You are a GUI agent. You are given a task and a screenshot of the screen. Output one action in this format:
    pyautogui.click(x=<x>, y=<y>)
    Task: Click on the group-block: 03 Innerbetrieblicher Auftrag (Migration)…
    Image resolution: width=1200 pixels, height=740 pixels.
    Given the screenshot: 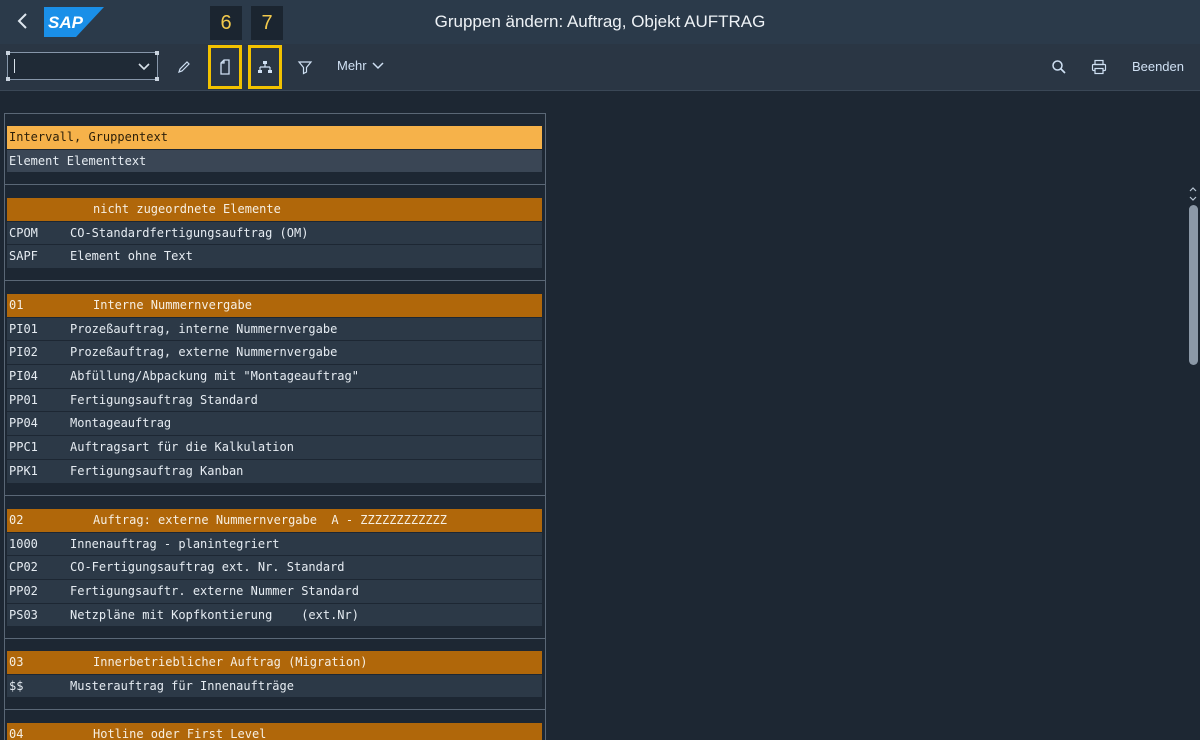 What is the action you would take?
    pyautogui.click(x=274, y=675)
    